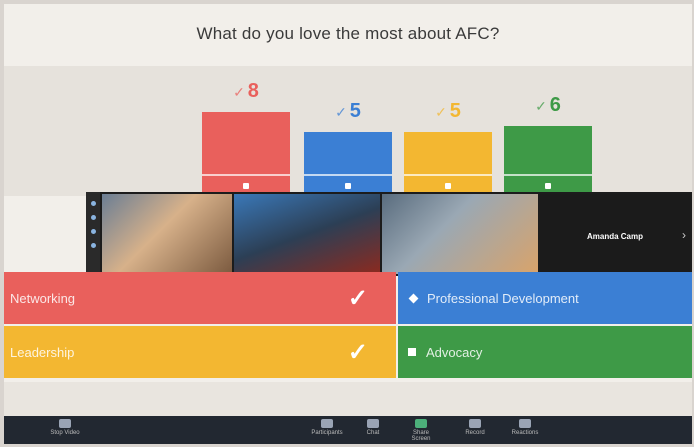  What do you see at coordinates (327, 423) in the screenshot?
I see `participants-icon` at bounding box center [327, 423].